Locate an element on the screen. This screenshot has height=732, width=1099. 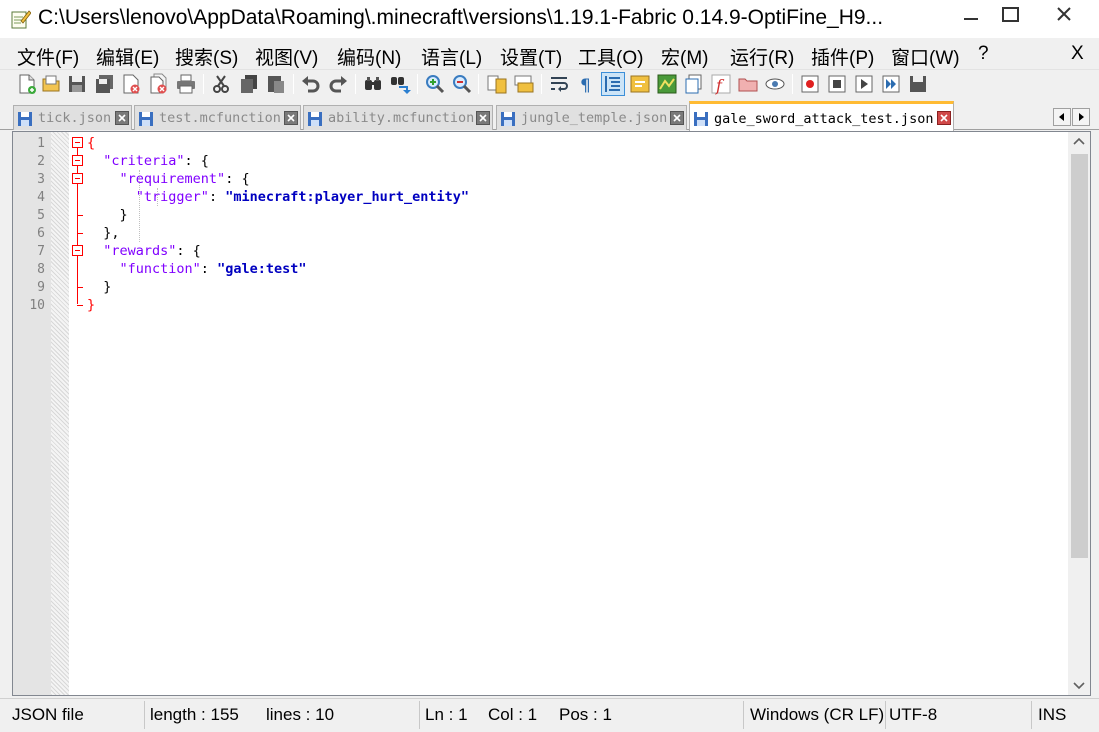
replace-icon is located at coordinates (400, 84).